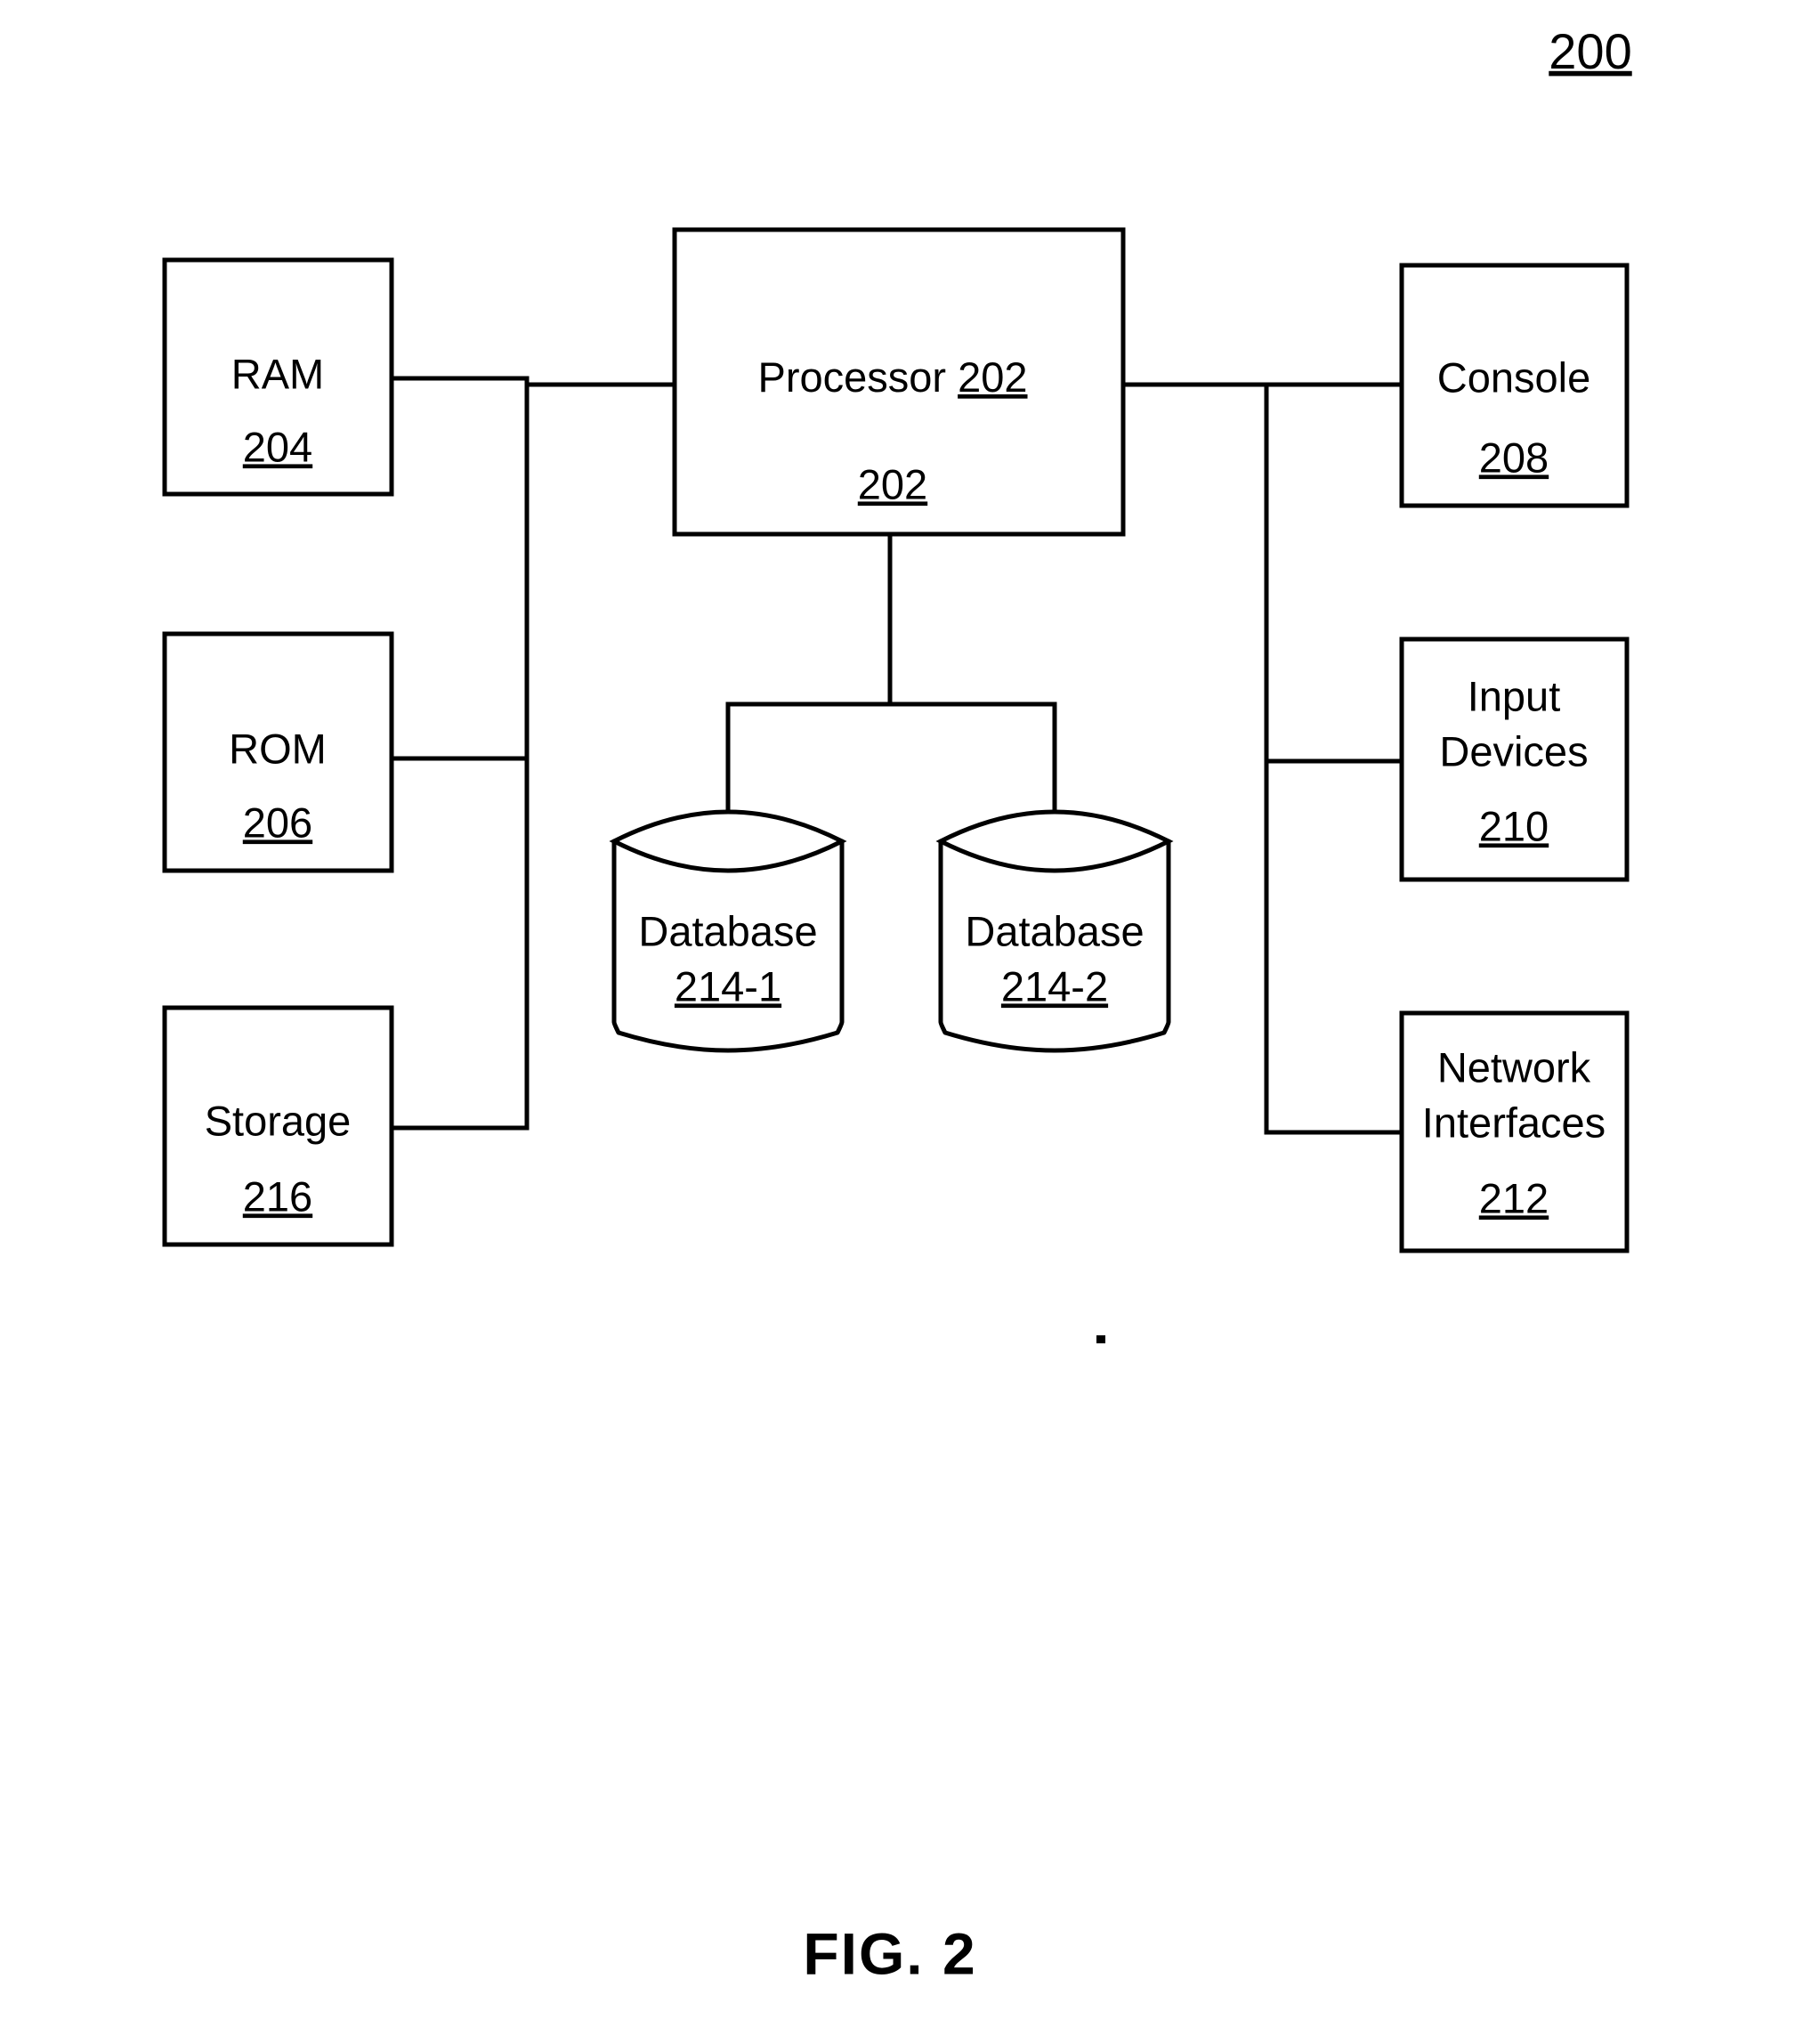  Describe the element at coordinates (1054, 986) in the screenshot. I see `database-2-ref-number: 214-2` at that location.